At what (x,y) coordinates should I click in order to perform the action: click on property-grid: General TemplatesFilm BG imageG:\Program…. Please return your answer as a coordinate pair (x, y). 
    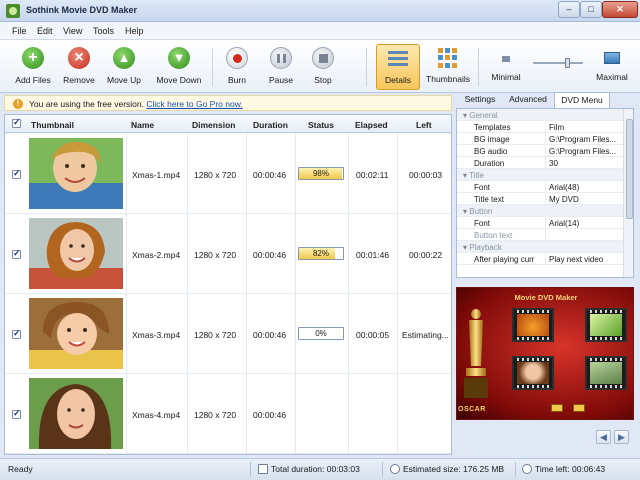
    Looking at the image, I should click on (545, 193).